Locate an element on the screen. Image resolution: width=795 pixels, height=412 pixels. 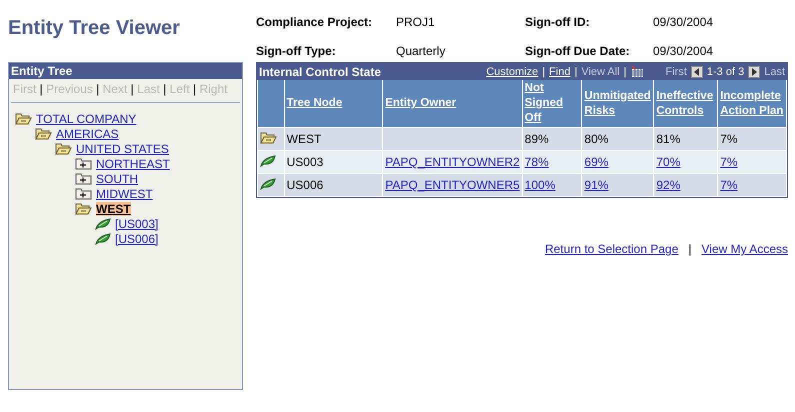
field-label: Sign-off Due Date: is located at coordinates (578, 52).